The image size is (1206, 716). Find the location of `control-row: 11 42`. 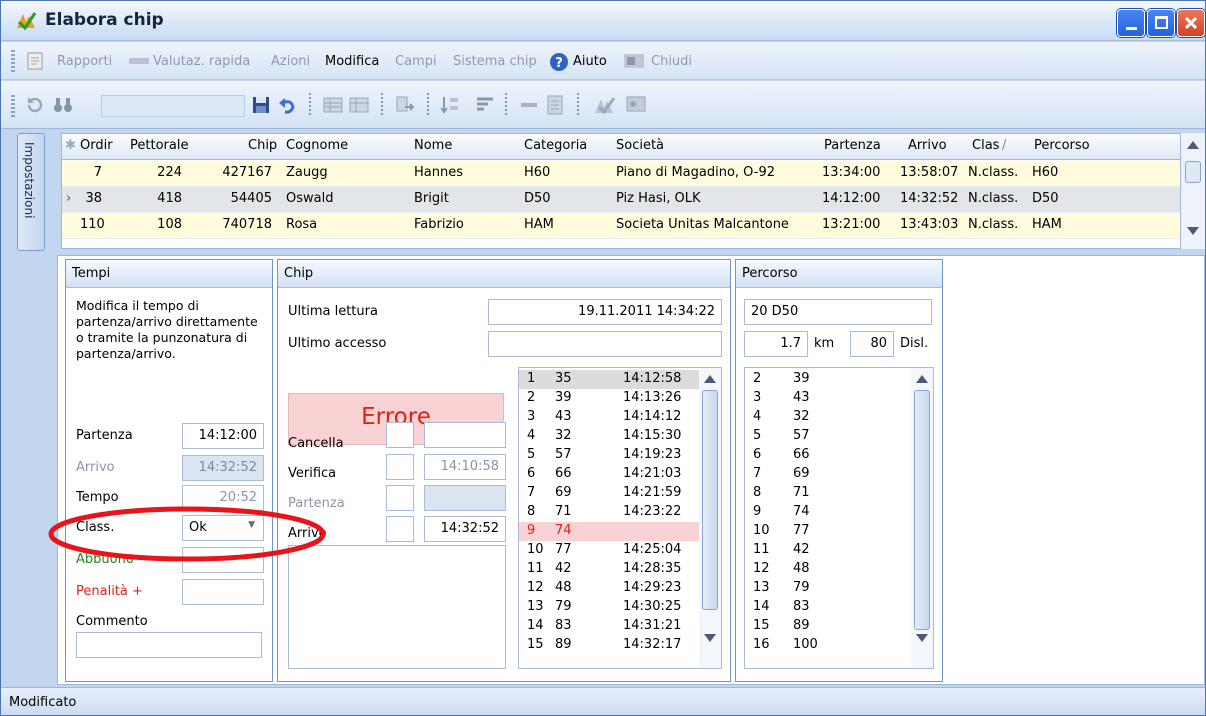

control-row: 11 42 is located at coordinates (827, 550).